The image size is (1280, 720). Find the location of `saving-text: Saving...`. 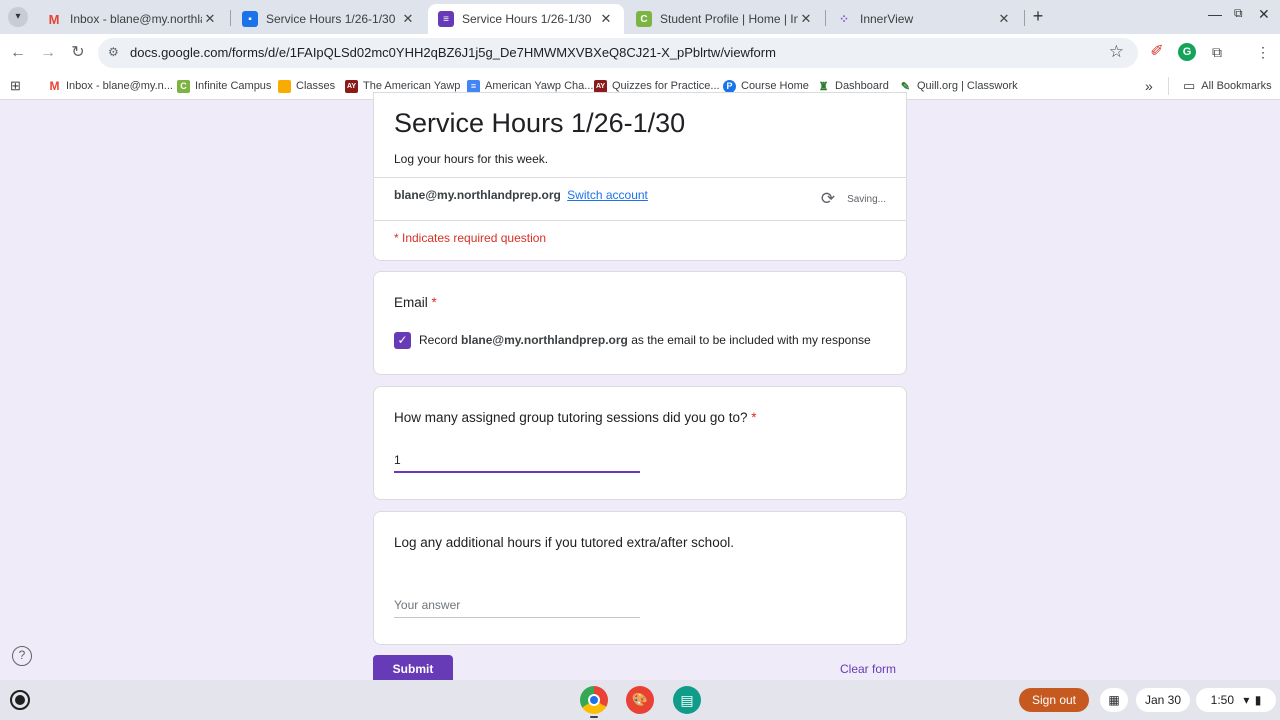

saving-text: Saving... is located at coordinates (866, 199).